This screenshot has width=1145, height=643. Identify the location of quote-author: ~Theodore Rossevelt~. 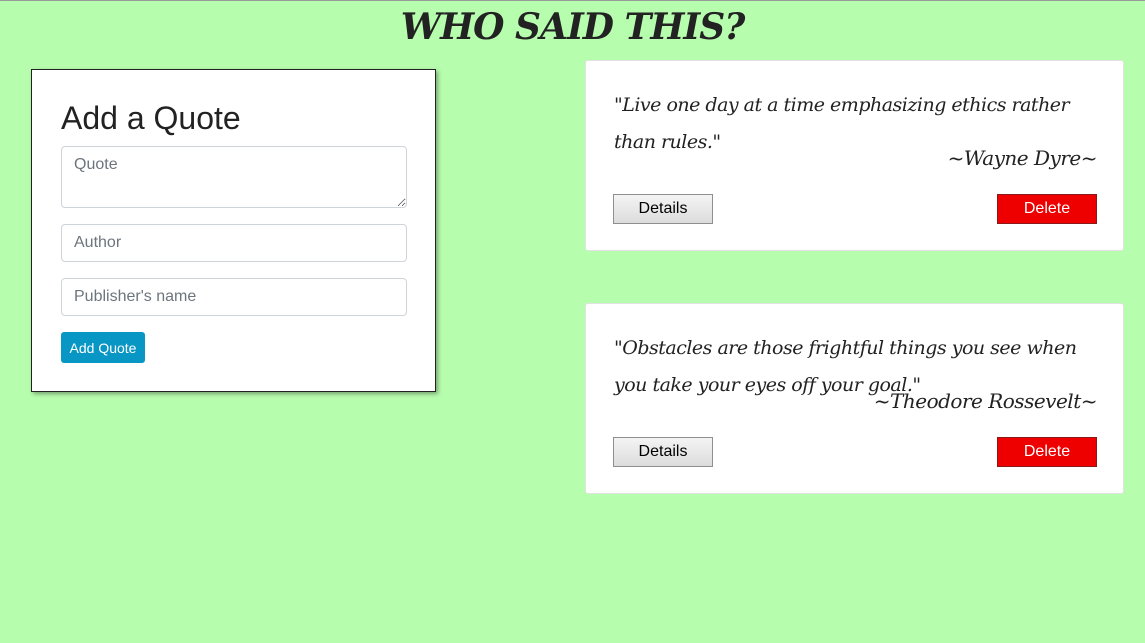
(985, 401).